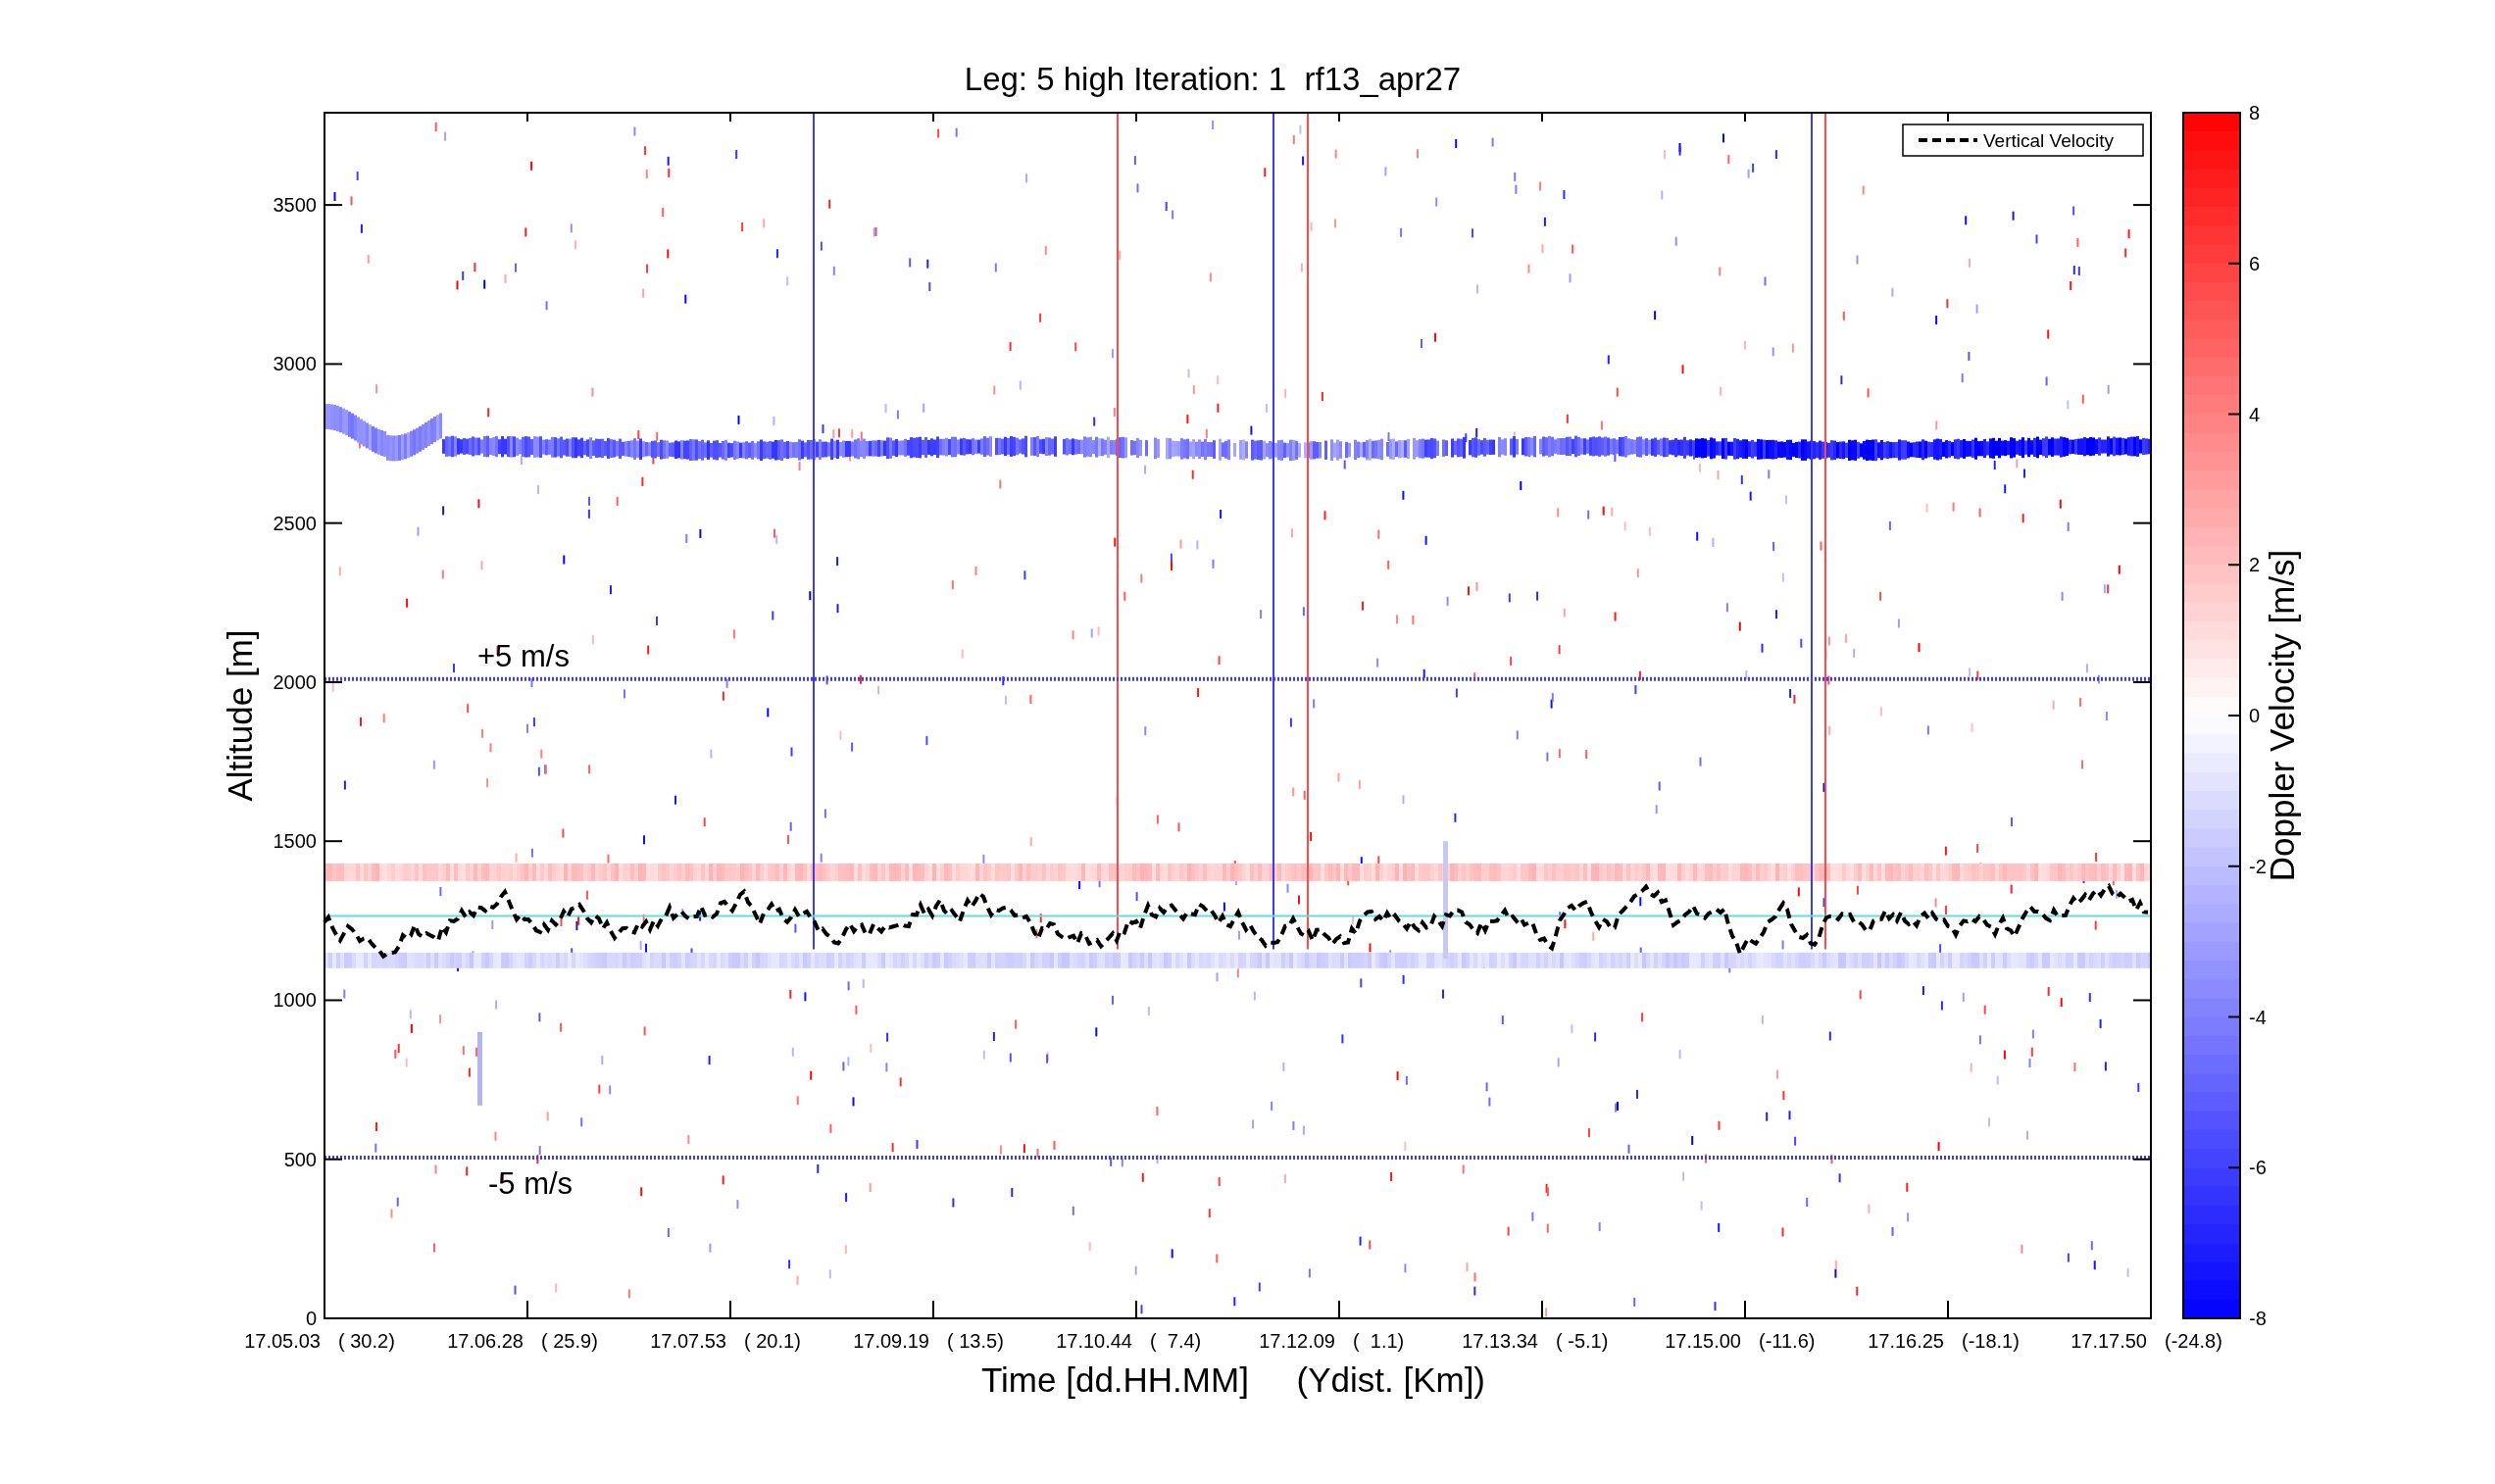 The width and height of the screenshot is (2495, 1484). I want to click on x-tick-label: 17.17.50, so click(2109, 1341).